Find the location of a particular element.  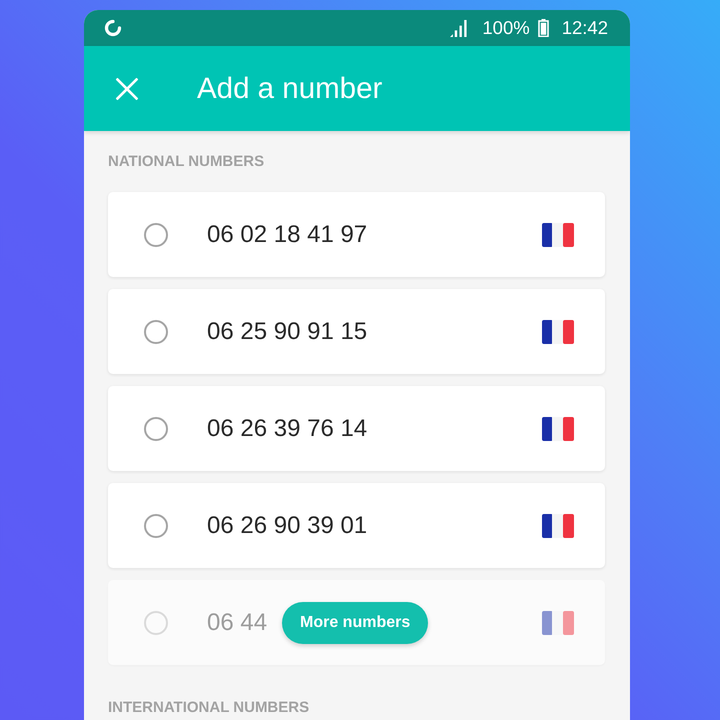

number-card: 06 26 39 76 14 is located at coordinates (356, 428).